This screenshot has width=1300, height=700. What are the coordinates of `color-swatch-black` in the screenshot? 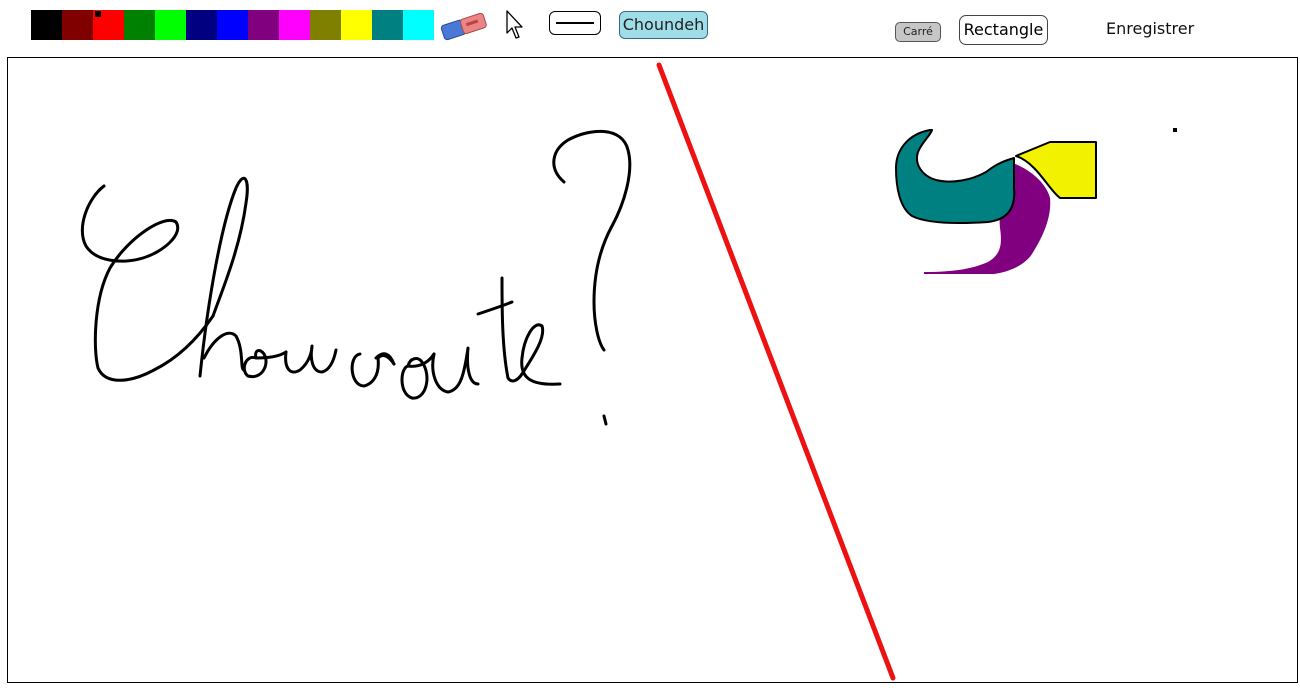 It's located at (46, 25).